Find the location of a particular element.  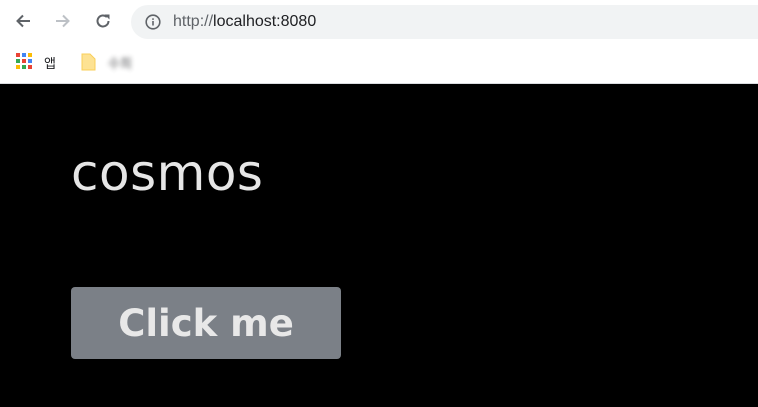

reload-icon is located at coordinates (103, 21).